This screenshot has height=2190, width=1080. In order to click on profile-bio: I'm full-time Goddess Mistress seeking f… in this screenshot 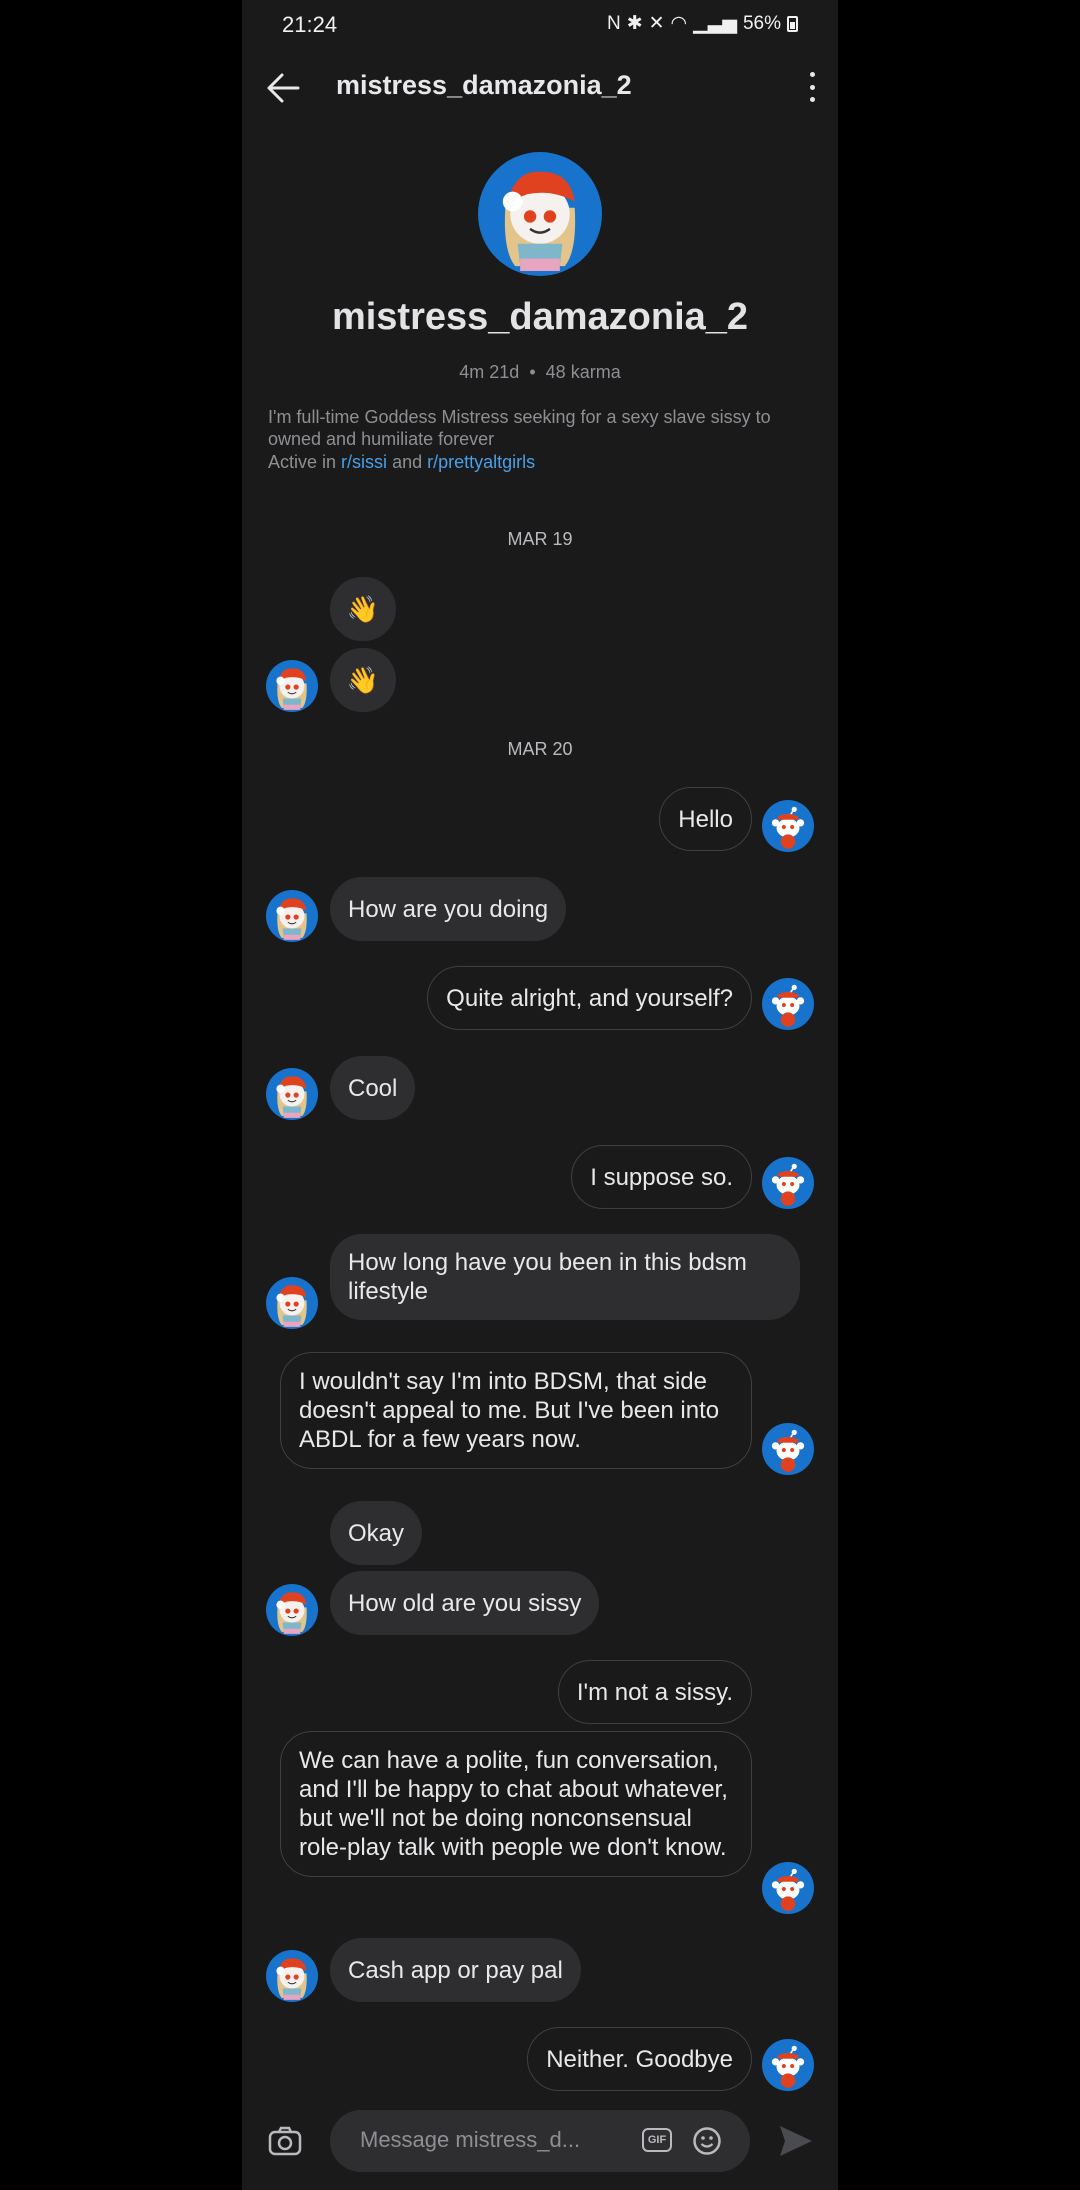, I will do `click(519, 428)`.